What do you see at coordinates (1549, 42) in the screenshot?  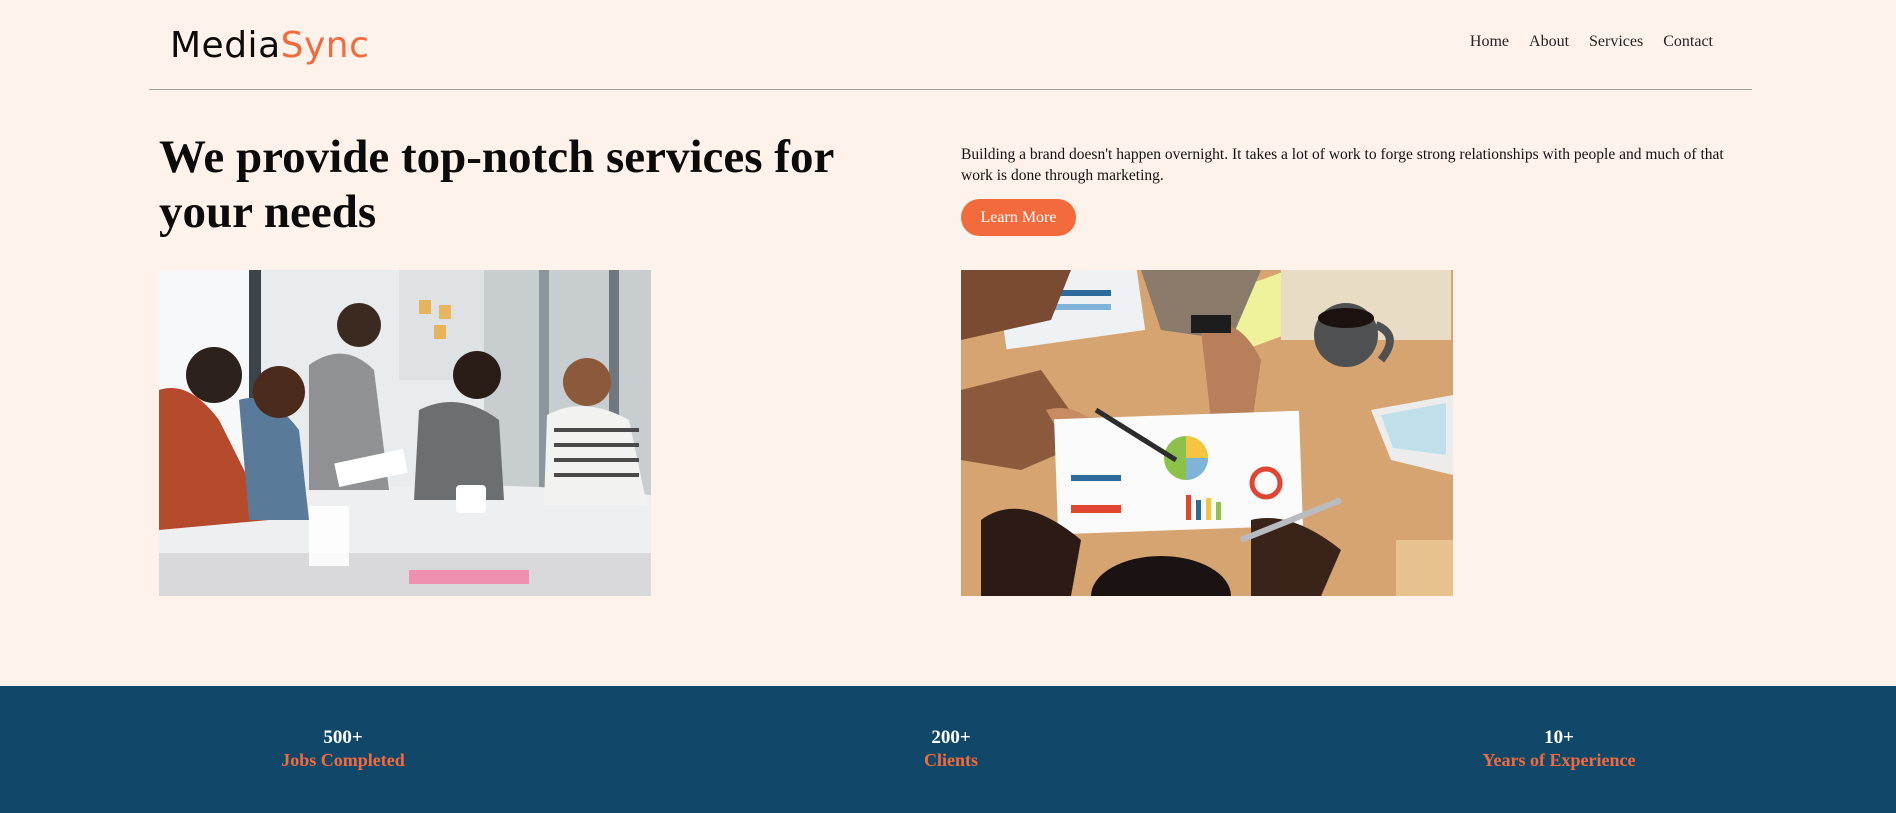 I see `nav-about-link: About` at bounding box center [1549, 42].